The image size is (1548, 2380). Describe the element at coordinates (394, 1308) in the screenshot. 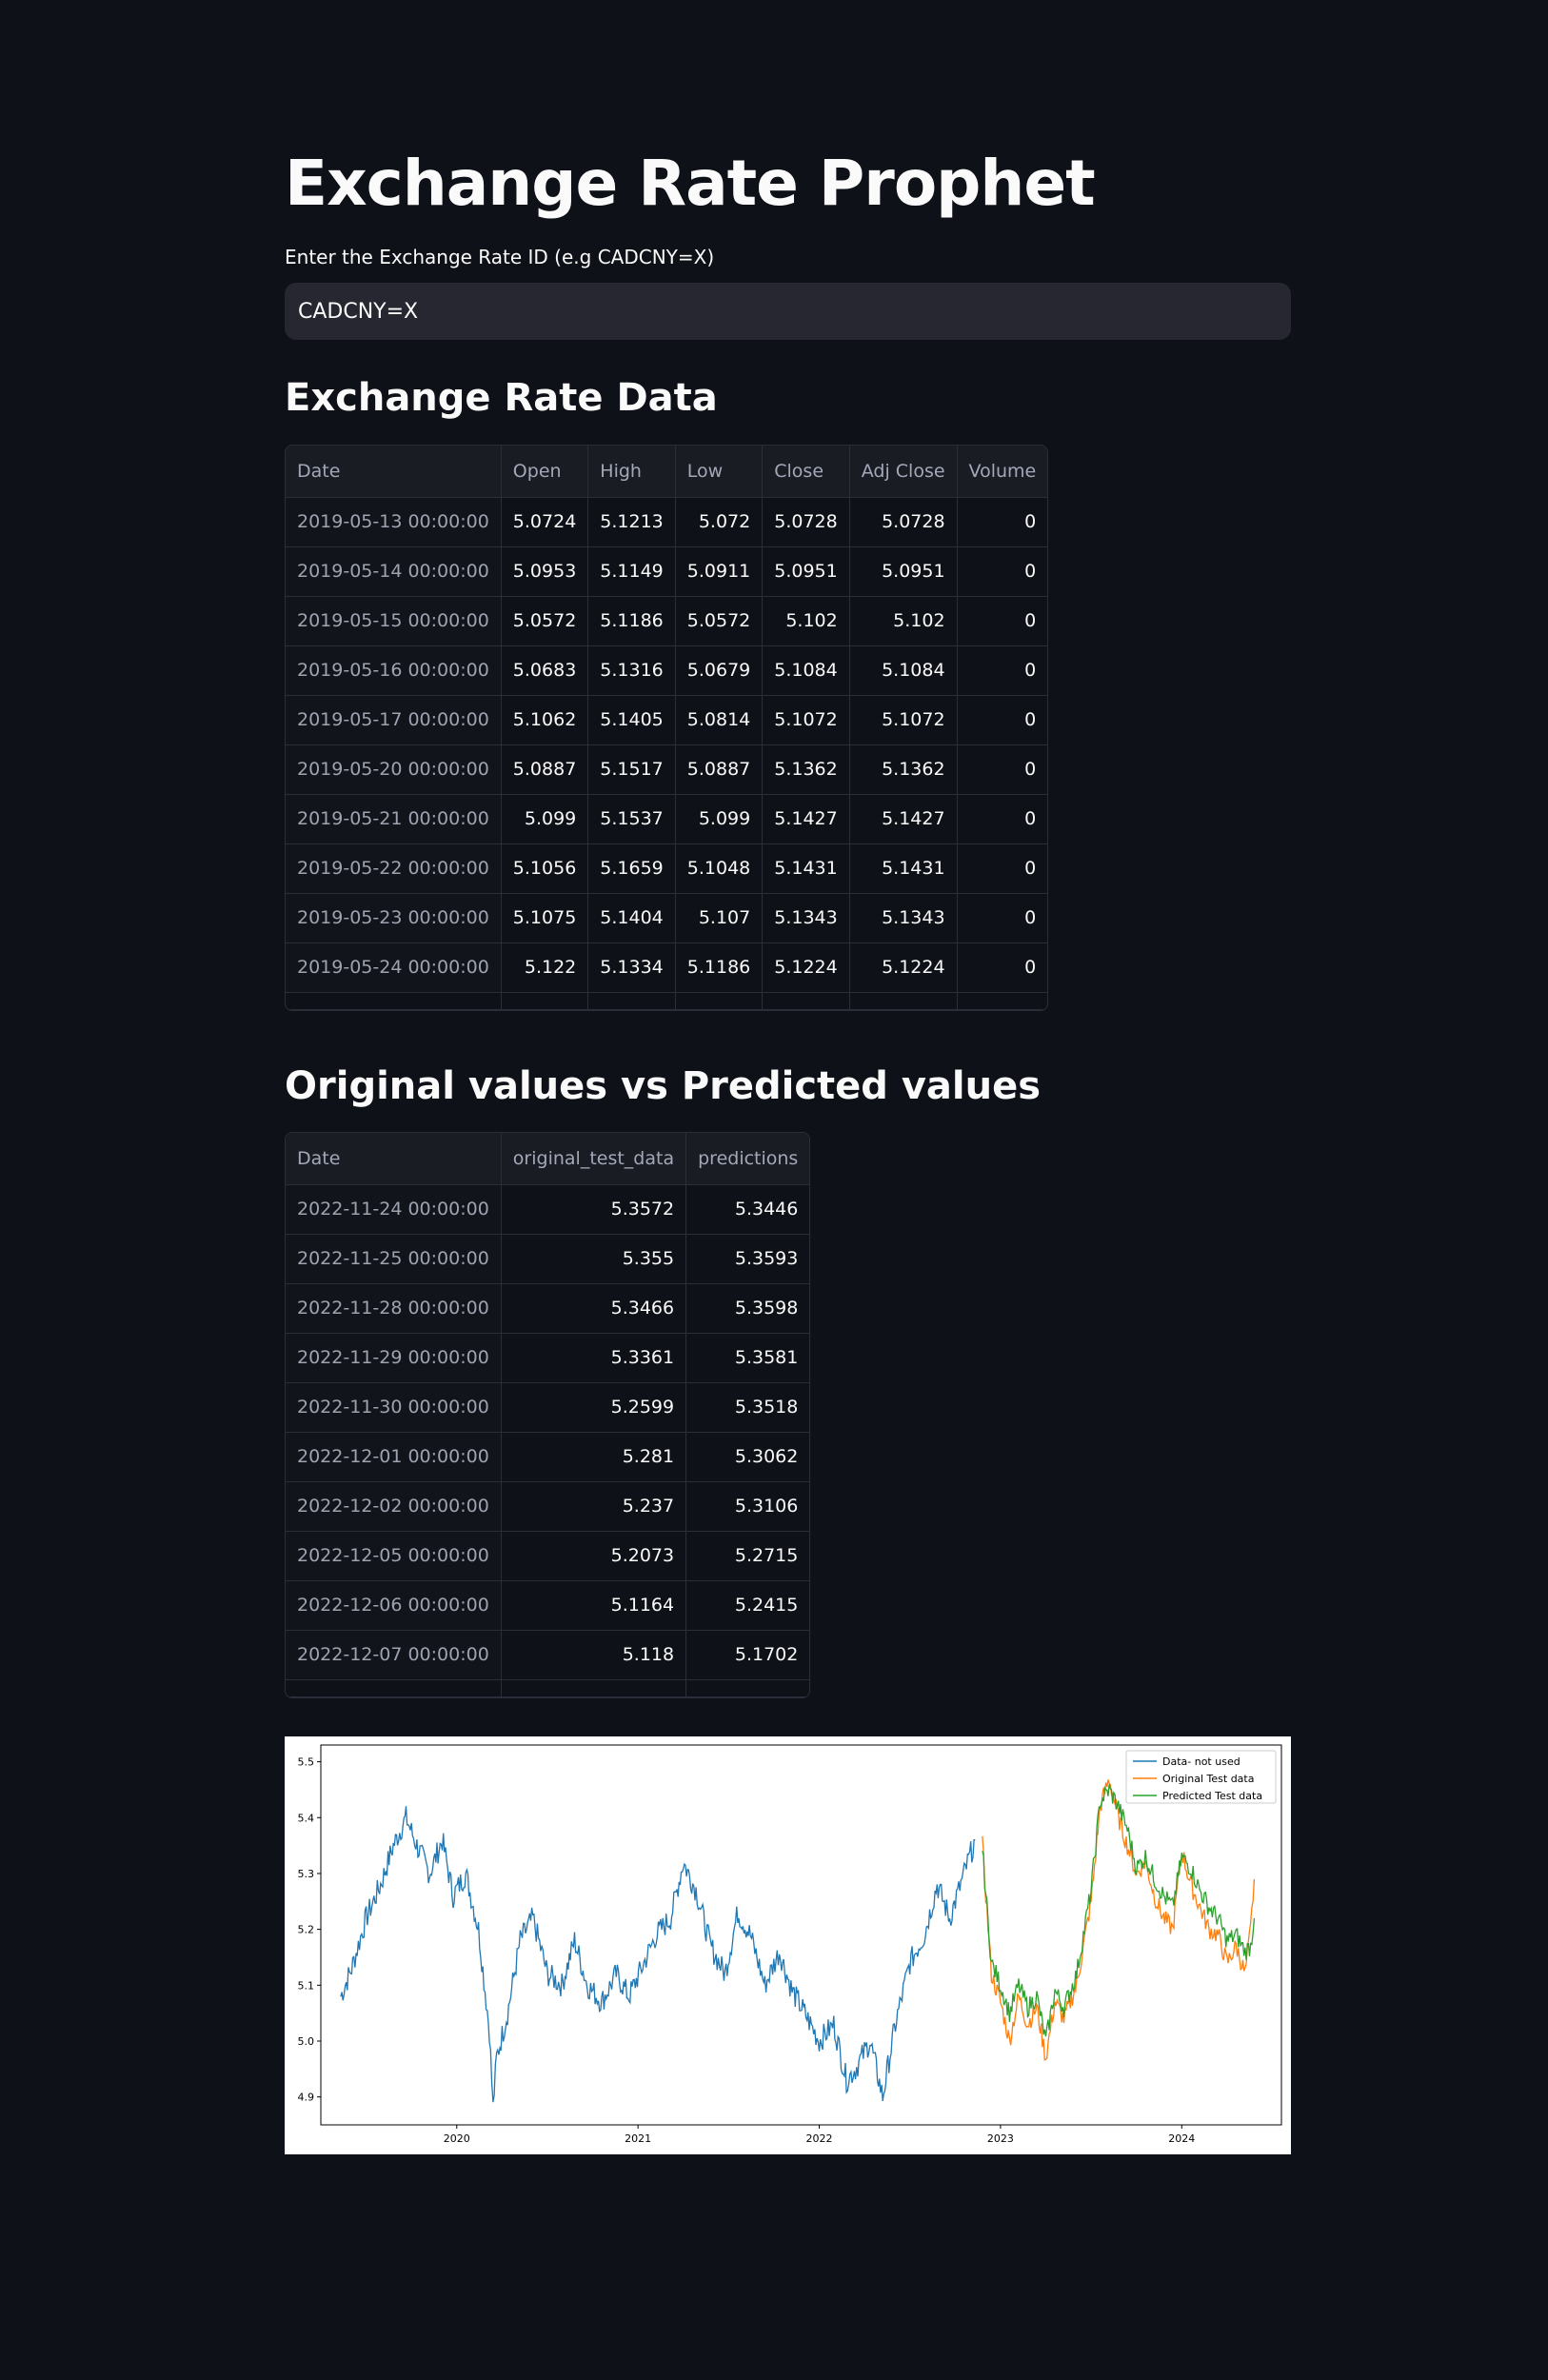

I see `row-index-cell: 2022-11-28 00:00:00` at that location.